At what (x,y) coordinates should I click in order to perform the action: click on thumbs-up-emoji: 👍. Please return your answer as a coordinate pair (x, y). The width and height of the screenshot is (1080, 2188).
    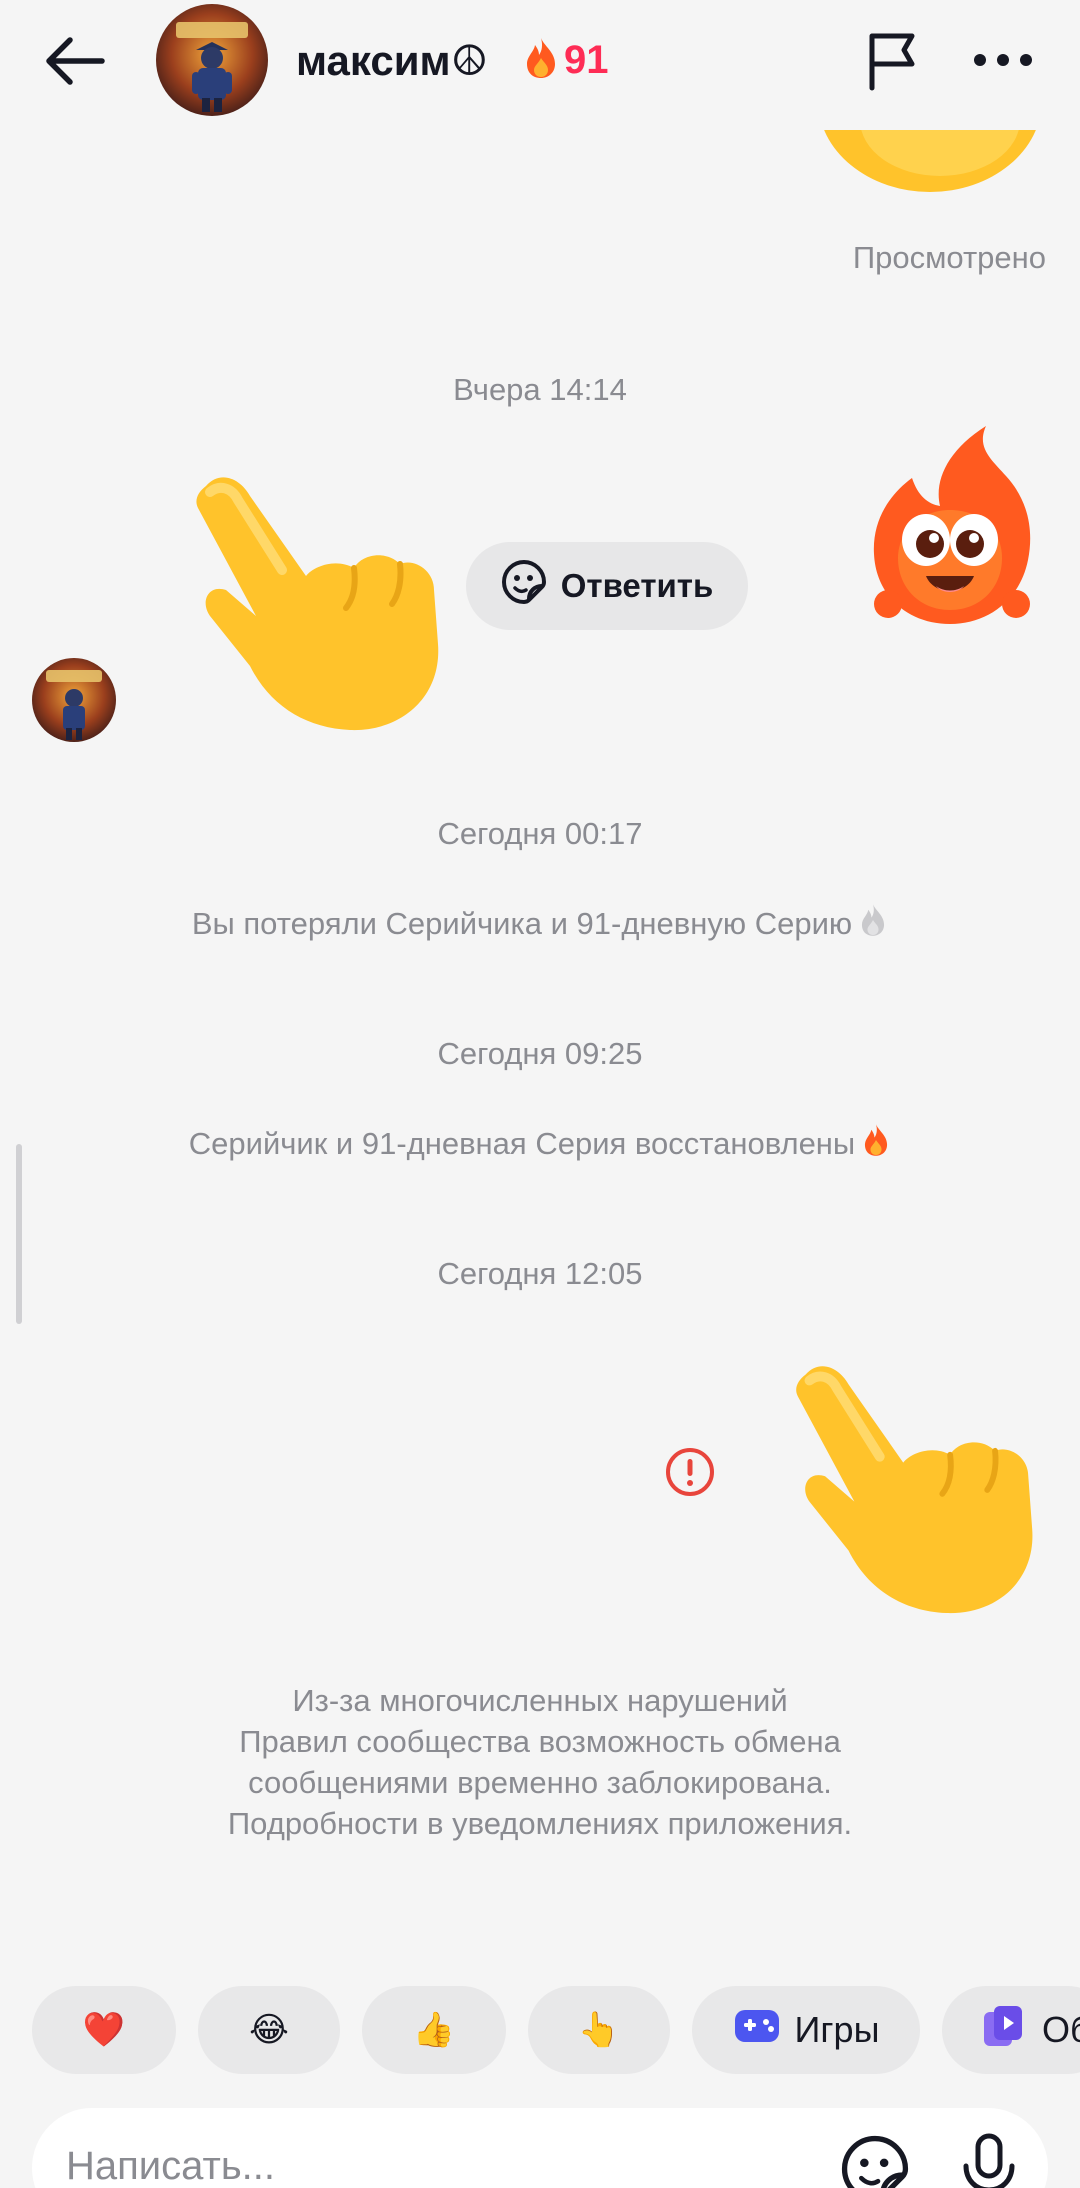
    Looking at the image, I should click on (434, 2030).